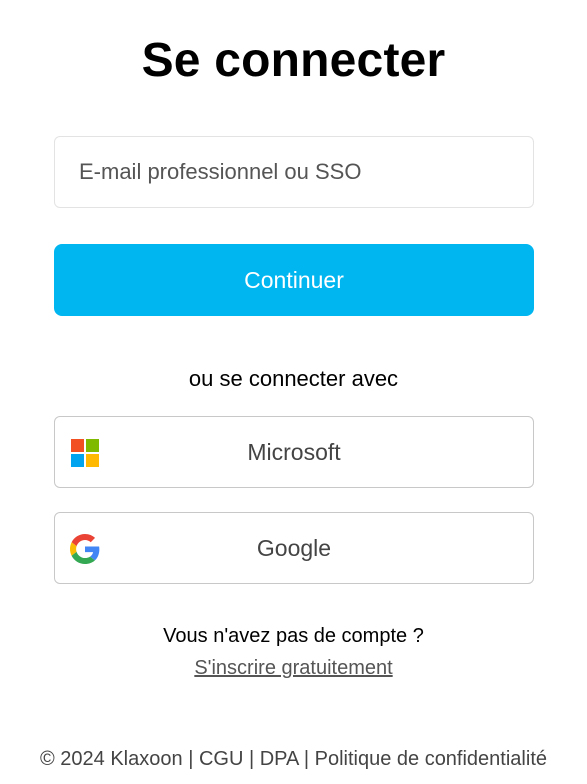  Describe the element at coordinates (294, 280) in the screenshot. I see `continue-button: Continuer` at that location.